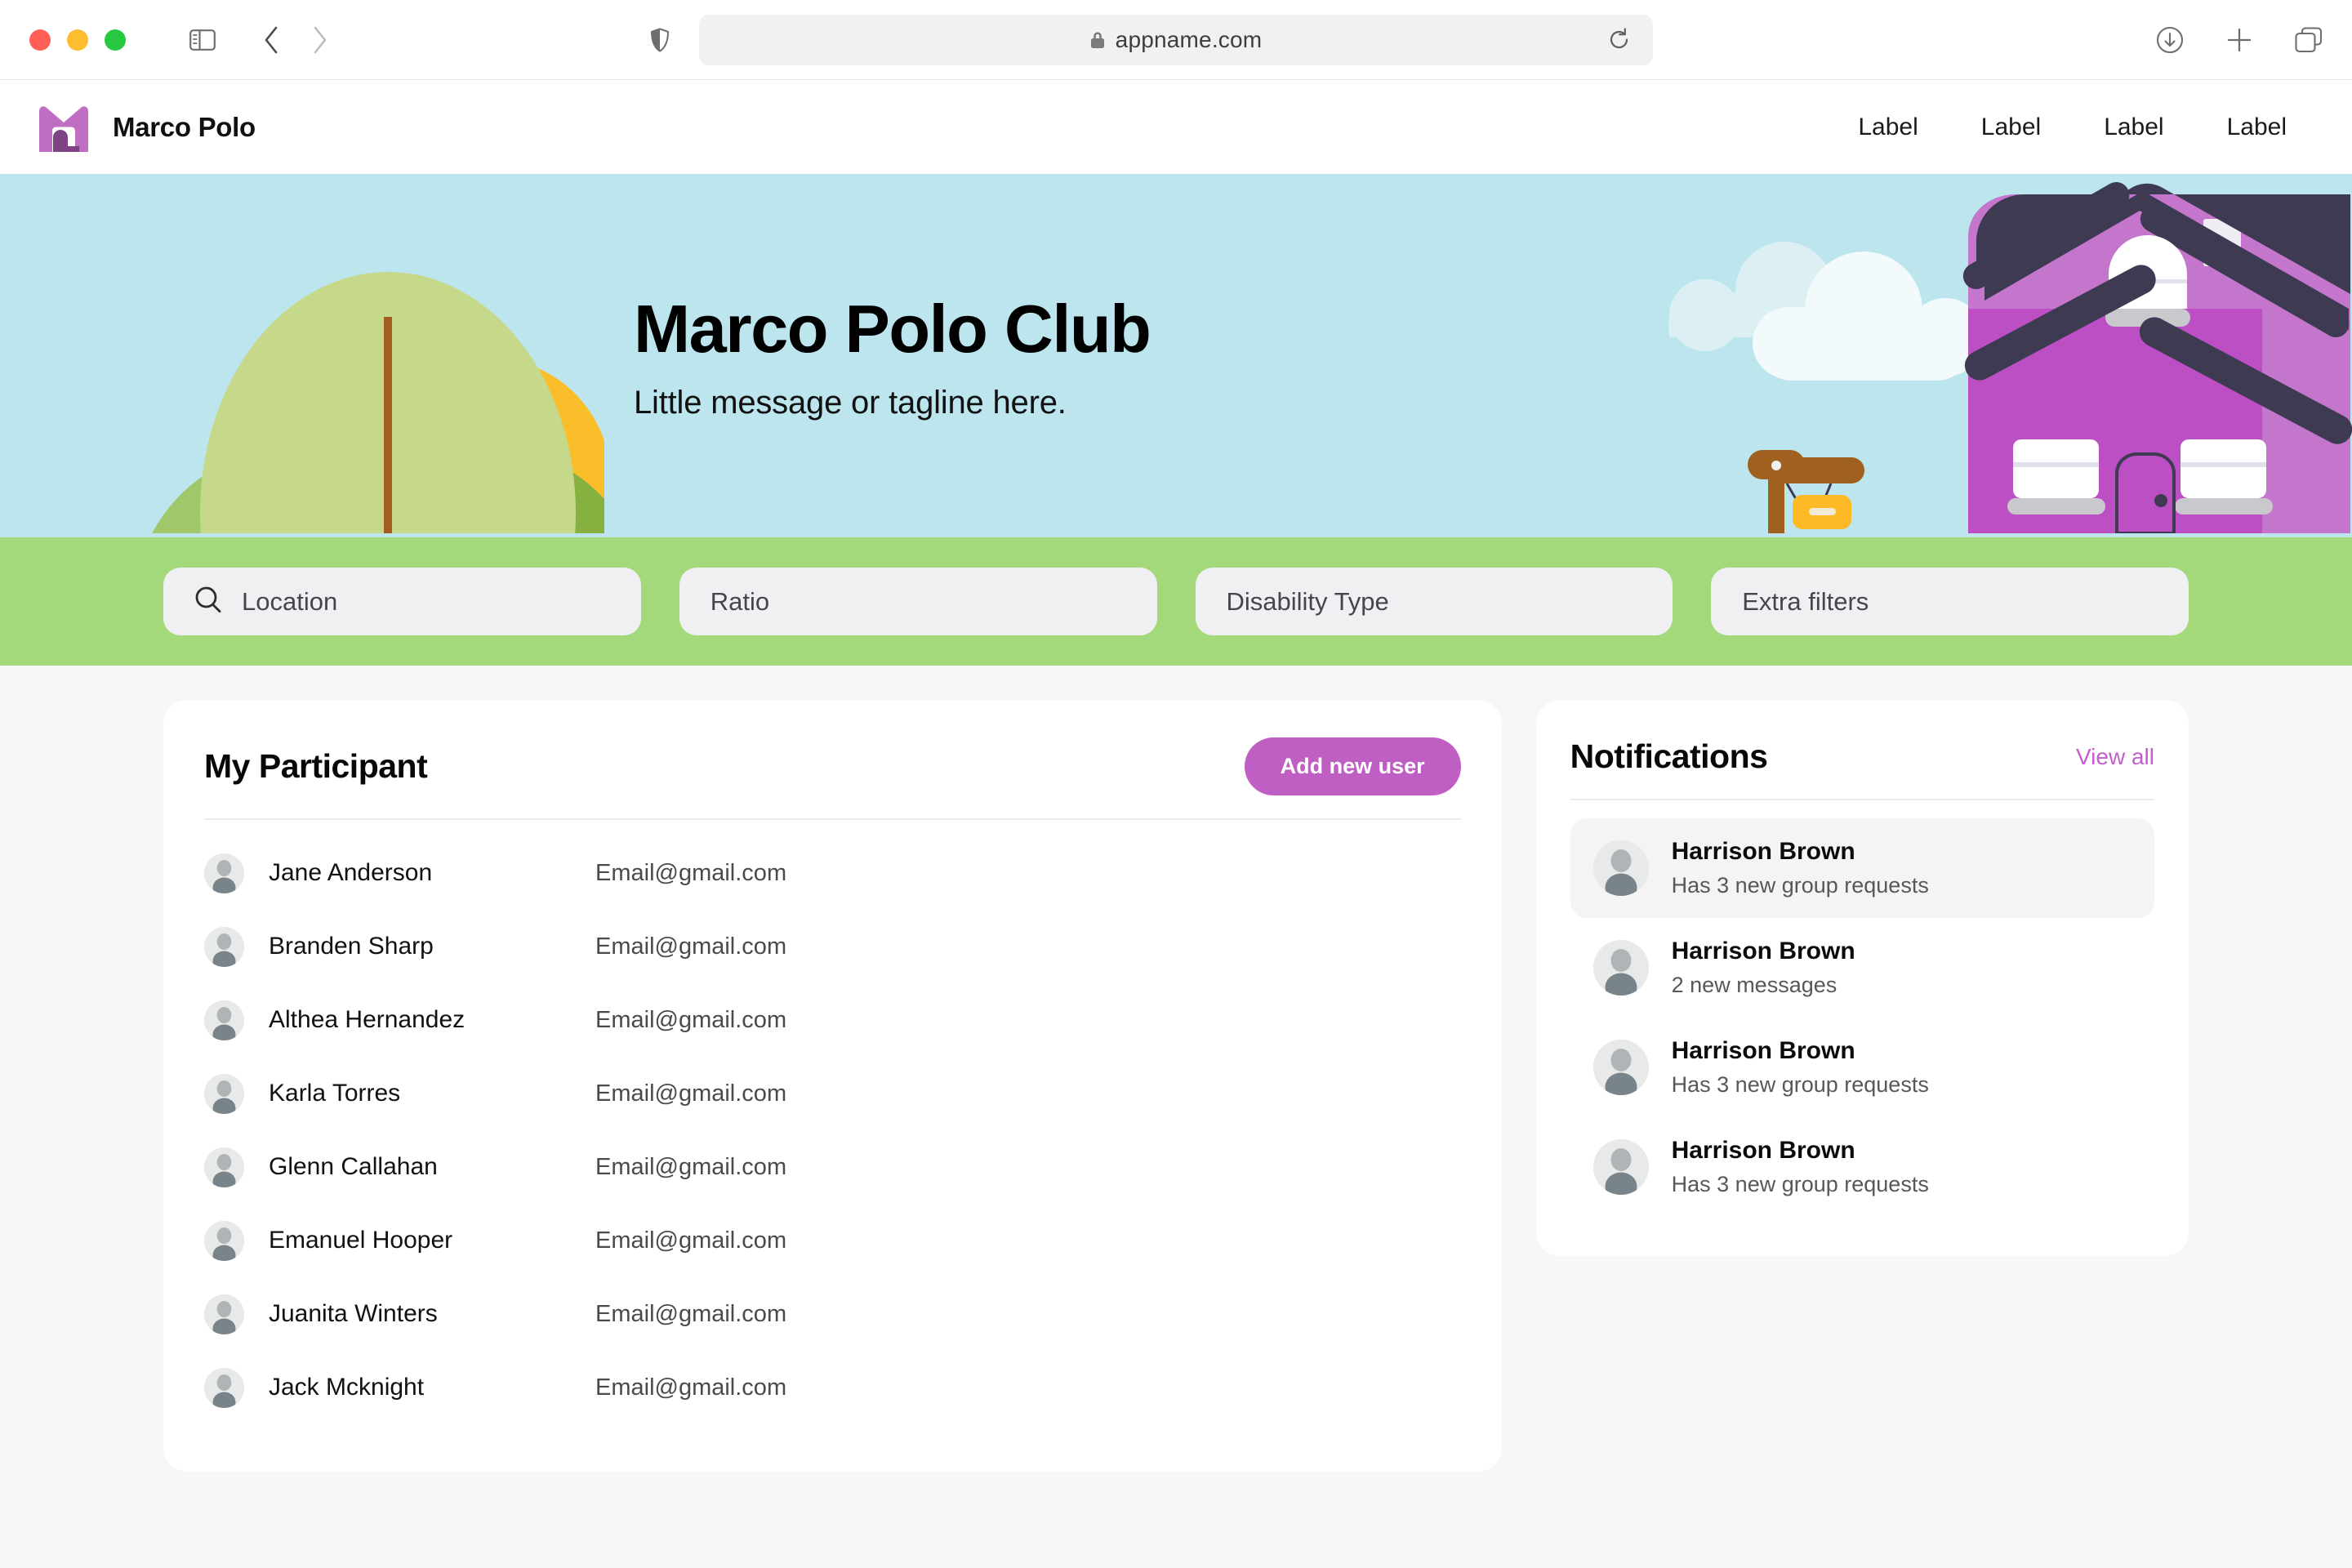 This screenshot has height=1568, width=2352. What do you see at coordinates (2133, 127) in the screenshot?
I see `nav-link-3: Label` at bounding box center [2133, 127].